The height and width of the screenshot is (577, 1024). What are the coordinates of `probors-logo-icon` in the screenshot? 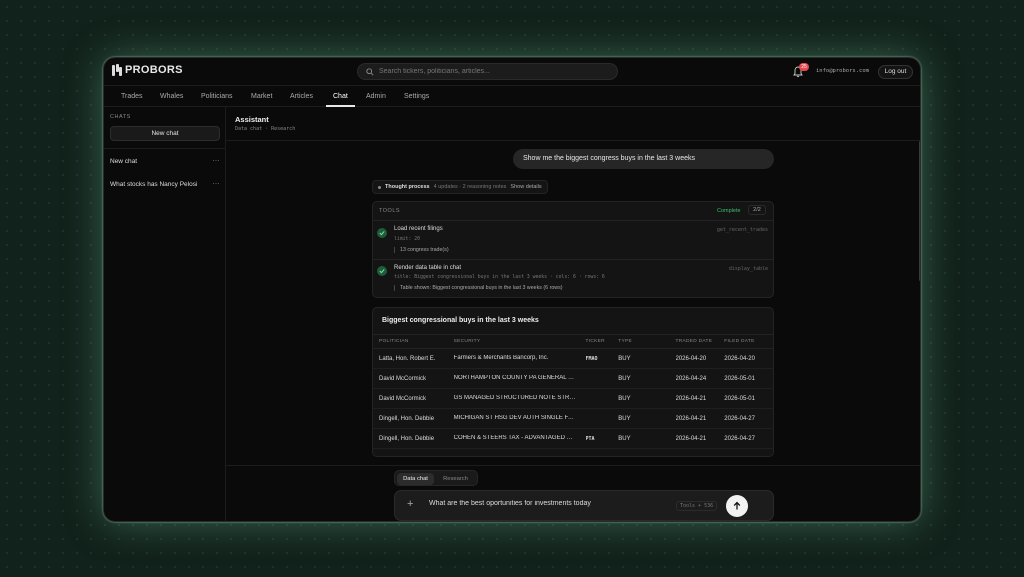 It's located at (117, 70).